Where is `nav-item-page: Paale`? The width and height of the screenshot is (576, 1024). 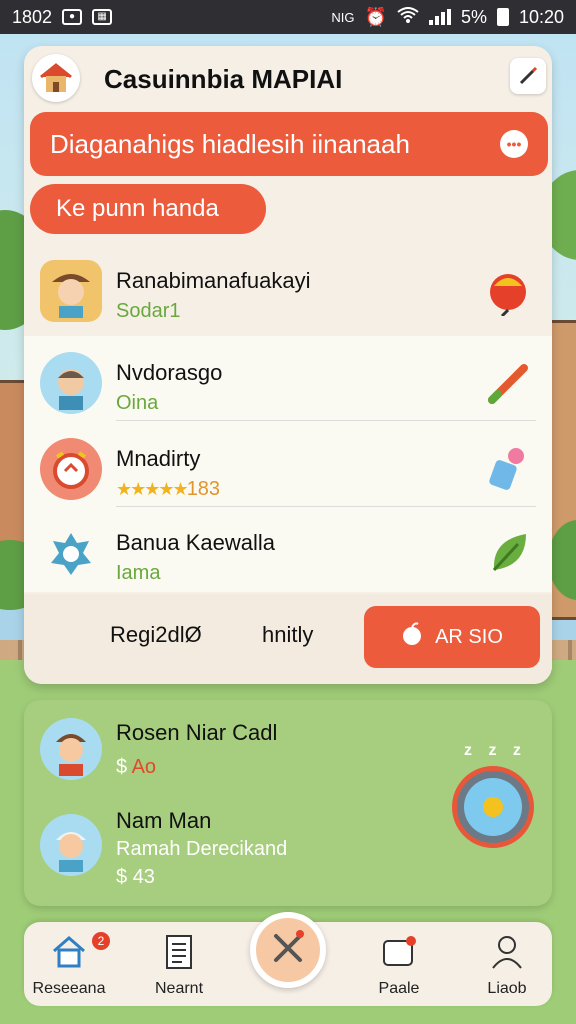
nav-item-page: Paale is located at coordinates (399, 967).